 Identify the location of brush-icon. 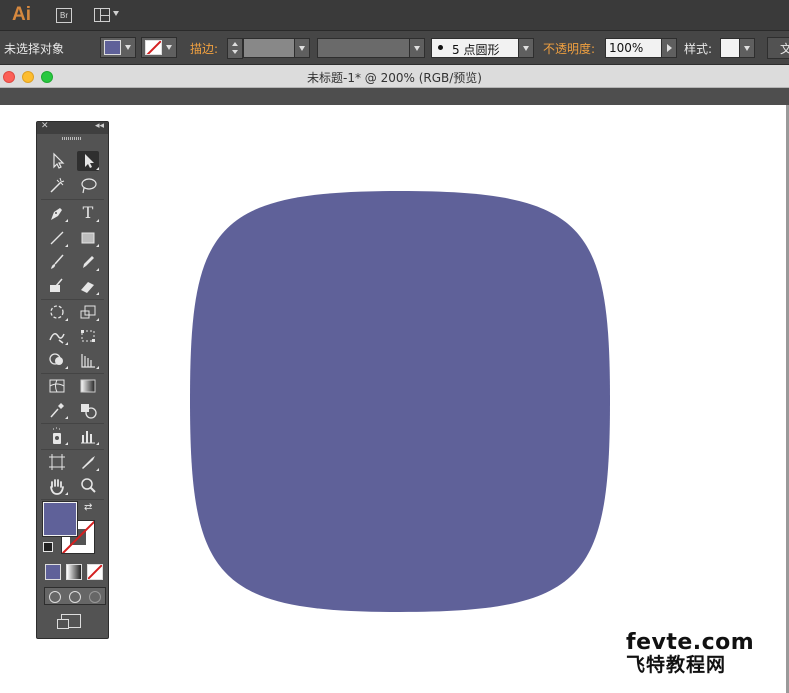
(57, 261).